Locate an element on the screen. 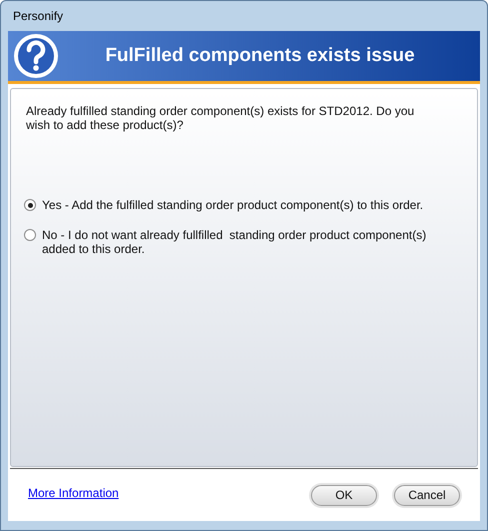 The image size is (488, 531). dialog-button: Cancel is located at coordinates (427, 495).